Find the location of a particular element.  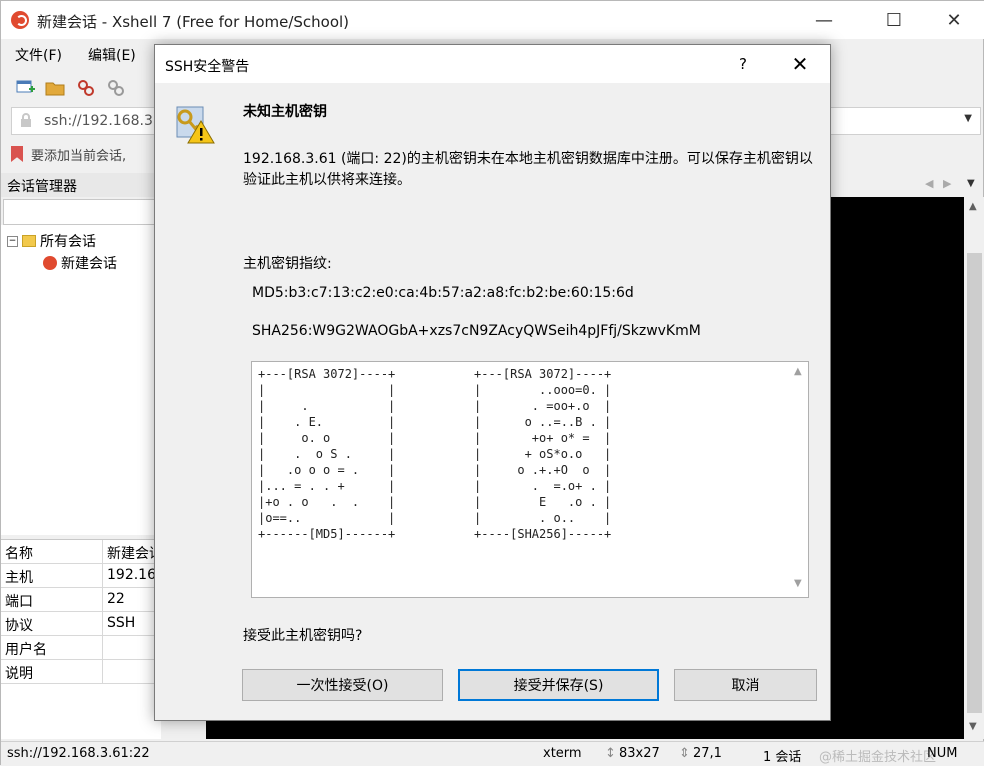

cancel-button: 取消 is located at coordinates (745, 685).